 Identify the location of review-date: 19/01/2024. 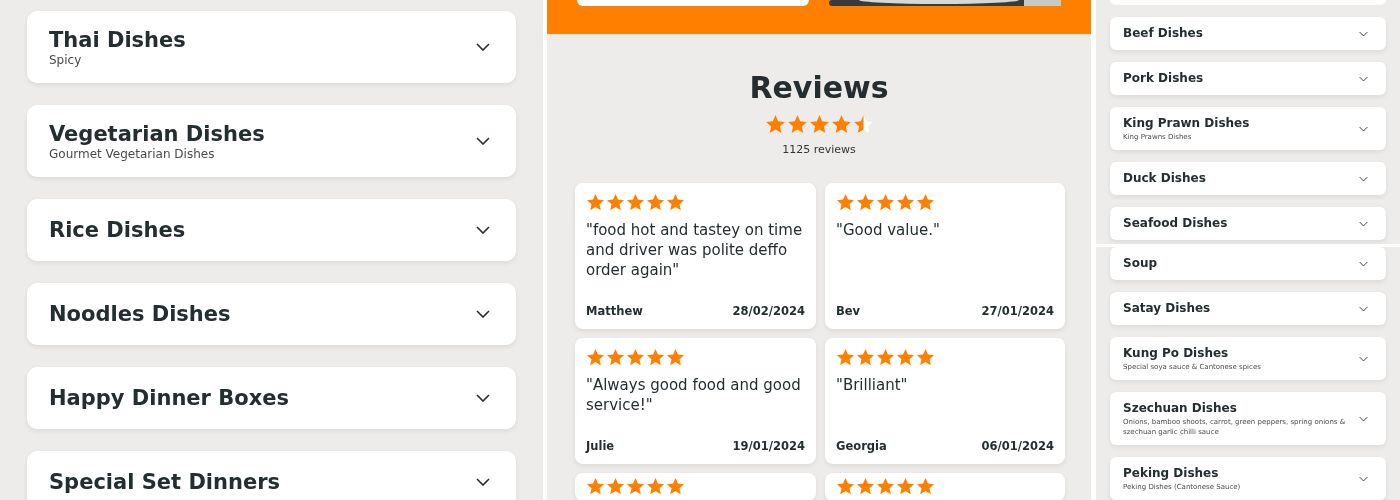
(768, 446).